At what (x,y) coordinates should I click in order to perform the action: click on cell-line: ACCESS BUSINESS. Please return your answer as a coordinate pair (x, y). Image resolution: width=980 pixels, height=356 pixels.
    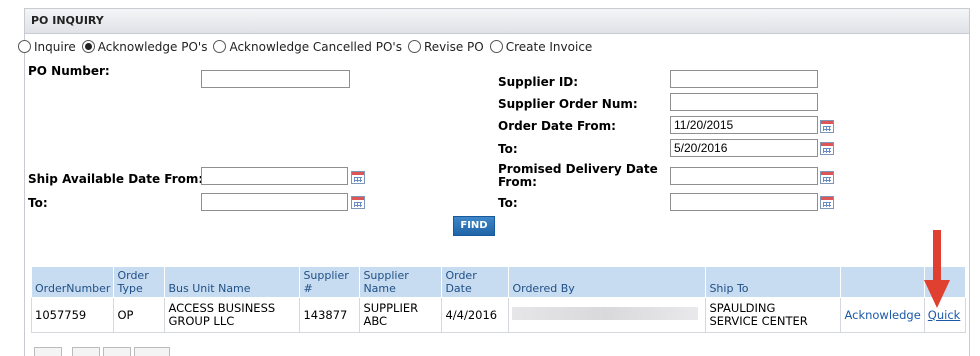
    Looking at the image, I should click on (222, 308).